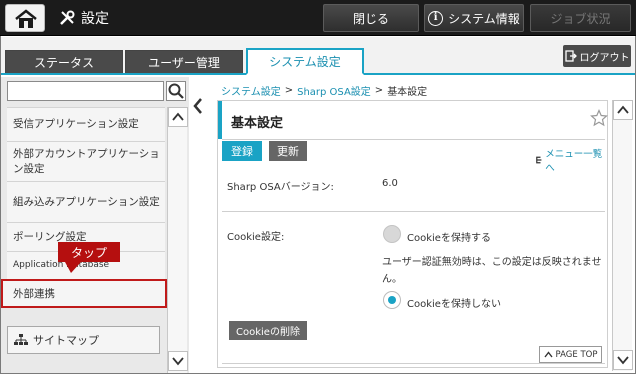 The height and width of the screenshot is (374, 636). I want to click on page-title: 基本設定, so click(257, 123).